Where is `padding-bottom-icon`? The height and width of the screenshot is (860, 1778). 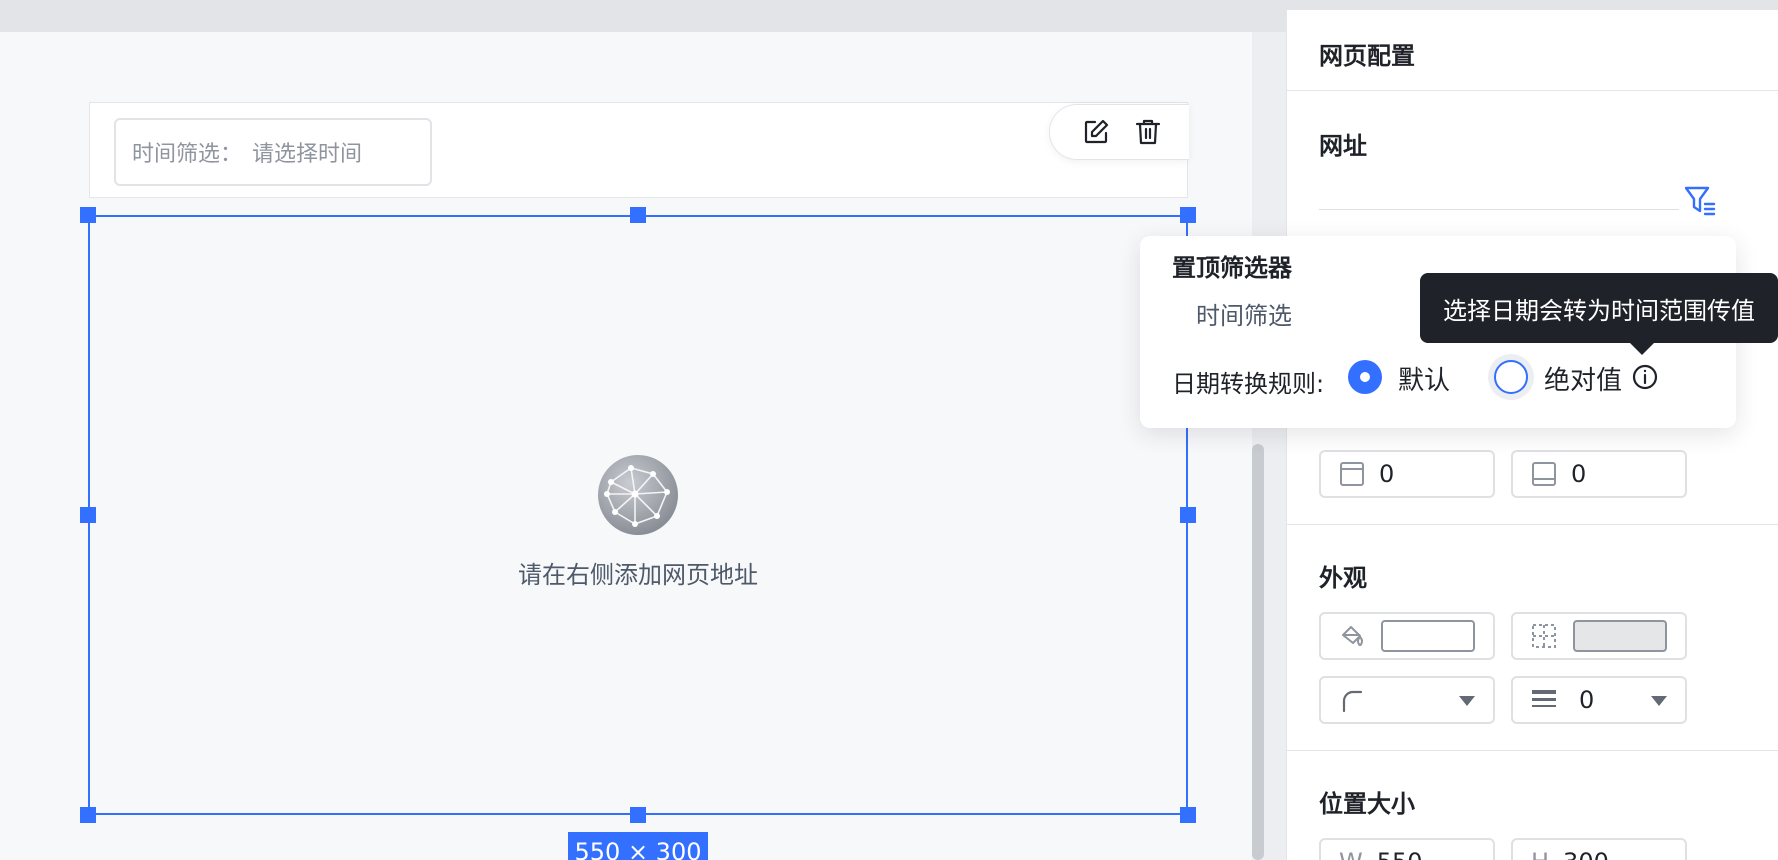
padding-bottom-icon is located at coordinates (1544, 474).